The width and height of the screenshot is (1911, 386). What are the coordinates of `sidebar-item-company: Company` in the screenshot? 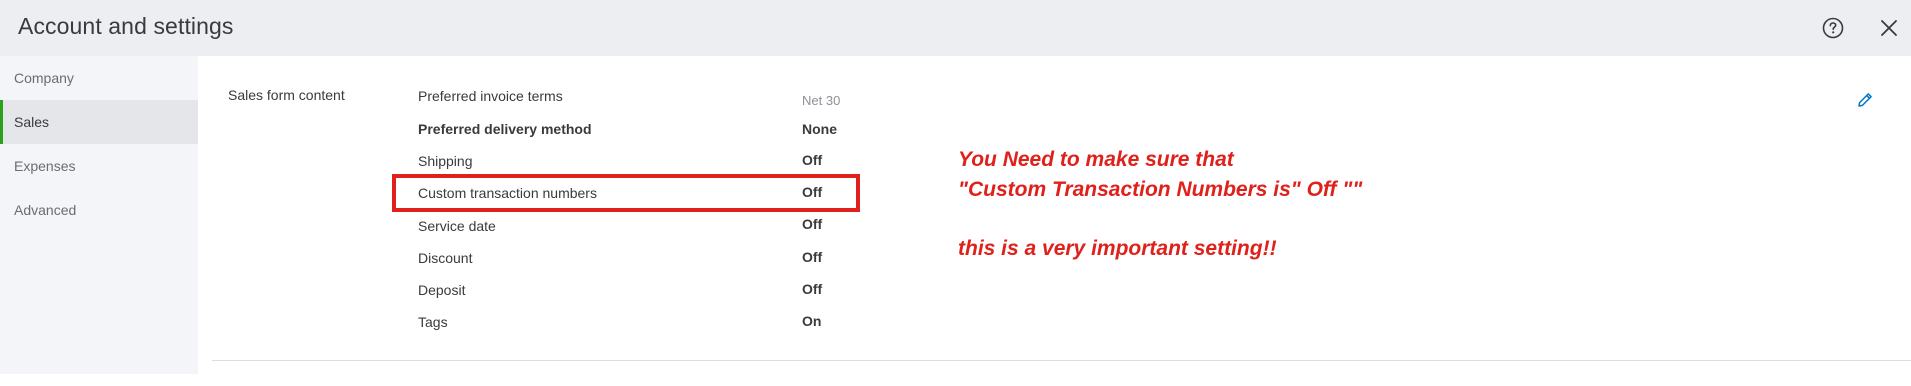 It's located at (99, 78).